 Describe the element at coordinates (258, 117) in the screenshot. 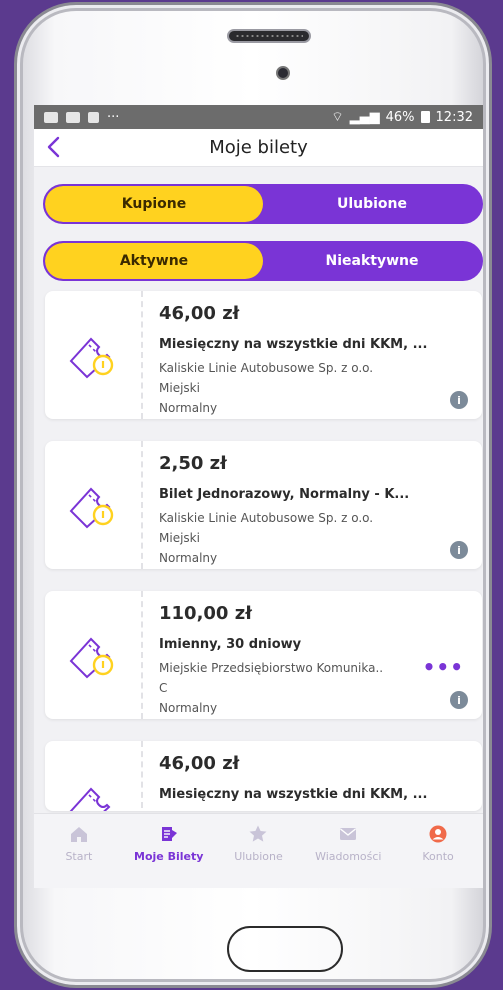

I see `status-bar: ··· ⌔ ▂▄▆ 46% 12:32` at that location.